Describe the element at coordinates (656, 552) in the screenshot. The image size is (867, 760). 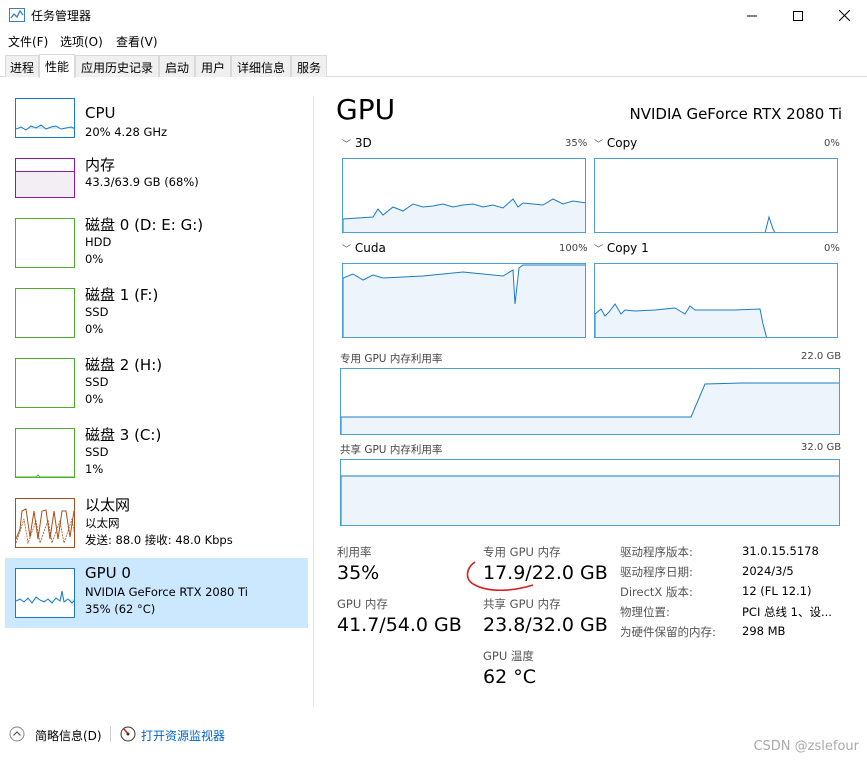
I see `prop-label: 驱动程序版本:` at that location.